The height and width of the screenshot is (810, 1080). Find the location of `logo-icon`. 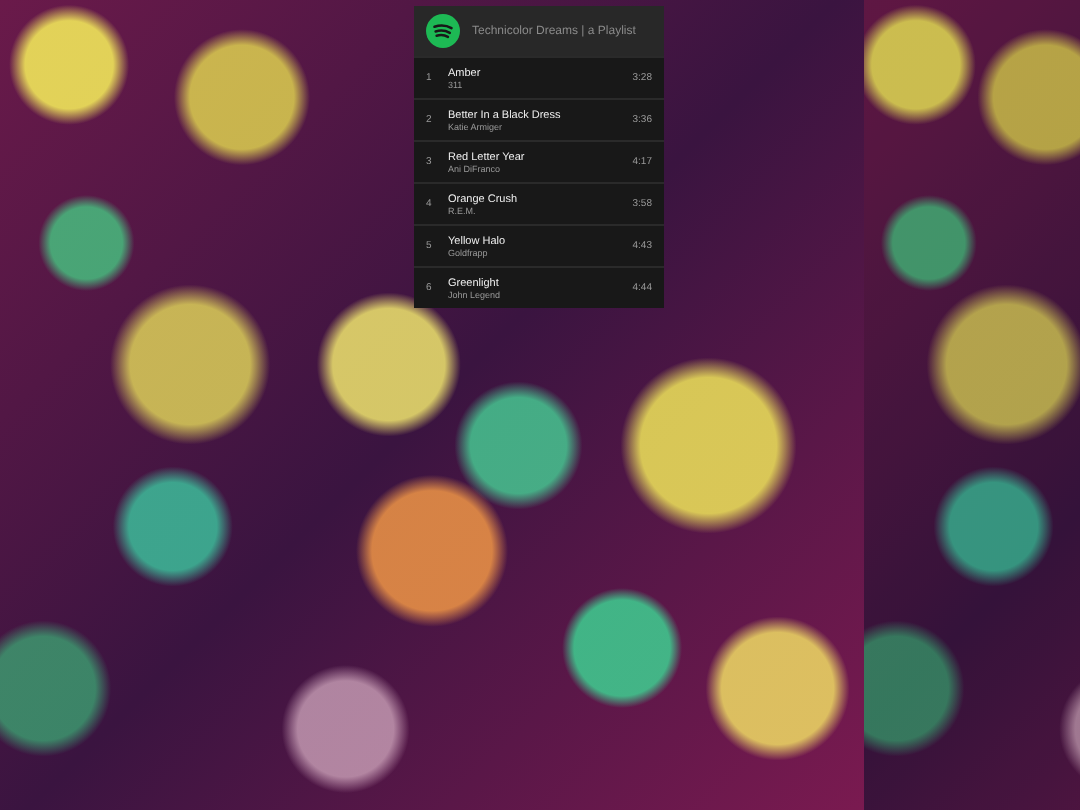

logo-icon is located at coordinates (443, 31).